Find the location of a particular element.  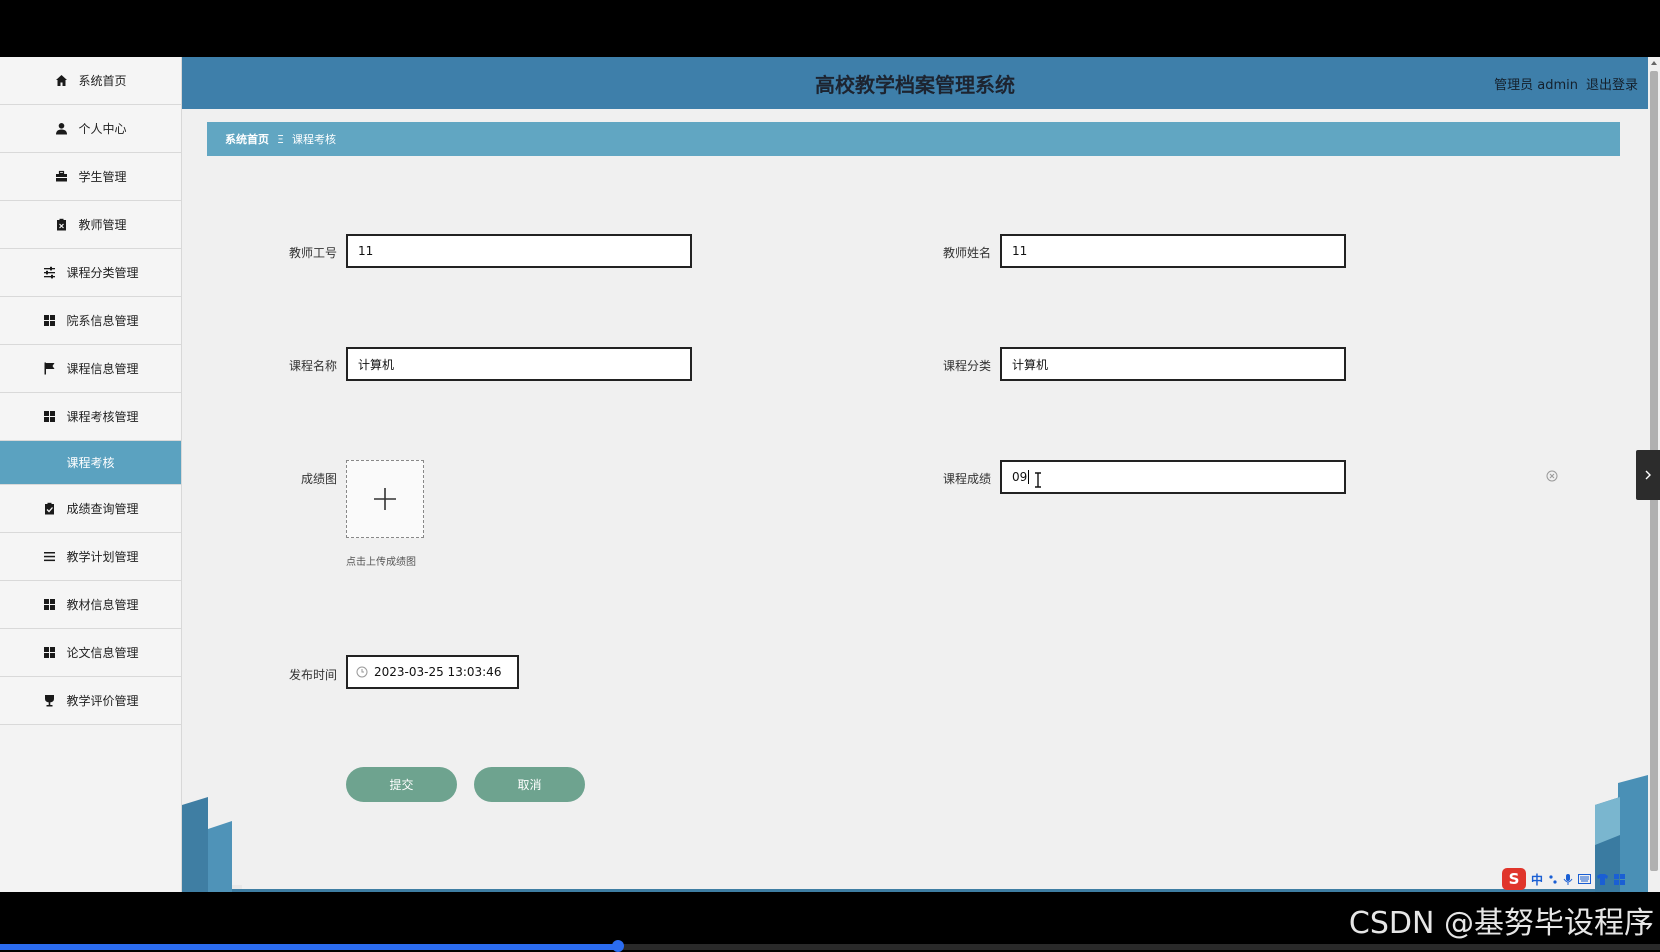

logout-link: 退出登录 is located at coordinates (1612, 85).